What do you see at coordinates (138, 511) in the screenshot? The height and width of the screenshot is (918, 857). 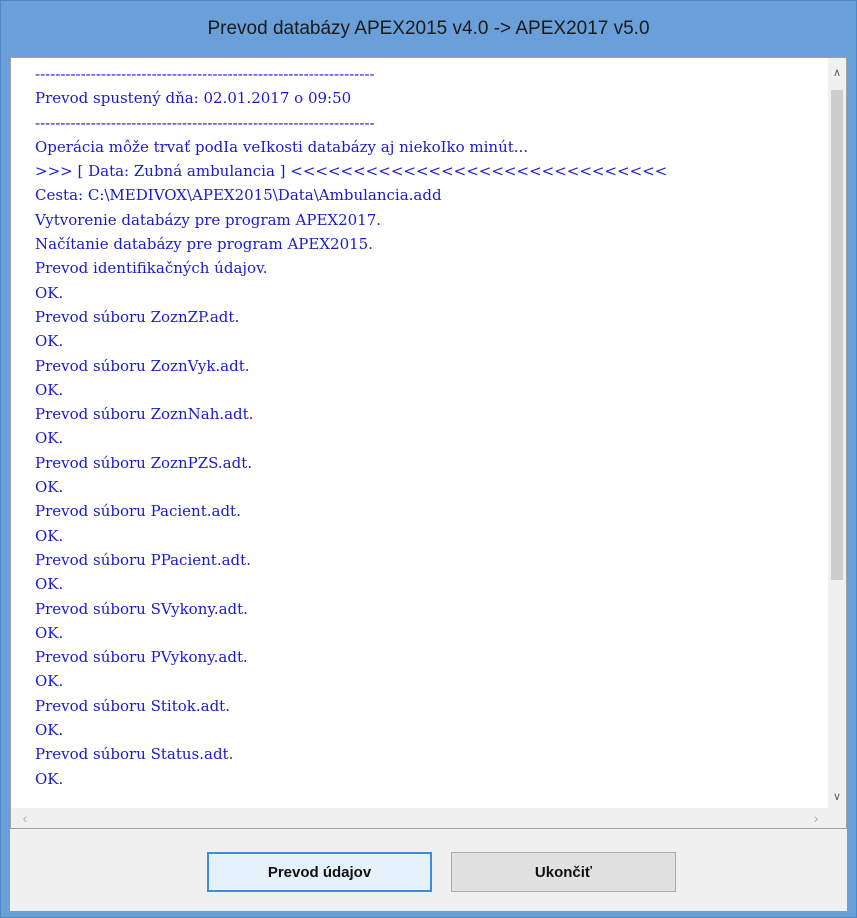 I see `log-line: Prevod súboru Pacient.adt.` at bounding box center [138, 511].